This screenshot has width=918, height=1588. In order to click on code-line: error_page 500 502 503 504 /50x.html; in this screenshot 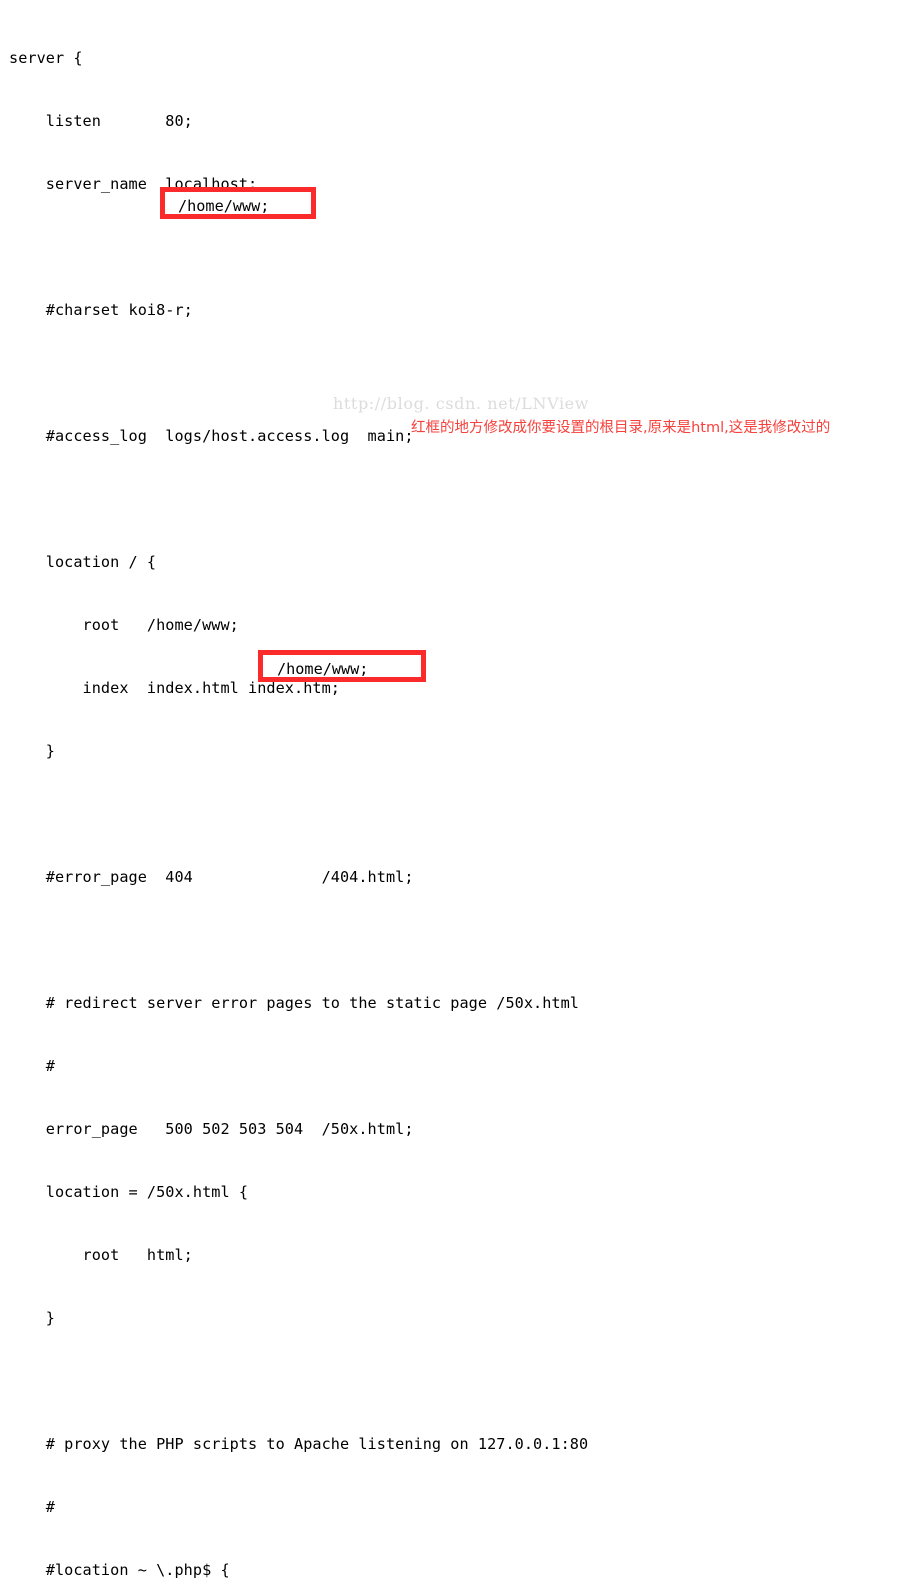, I will do `click(211, 1129)`.